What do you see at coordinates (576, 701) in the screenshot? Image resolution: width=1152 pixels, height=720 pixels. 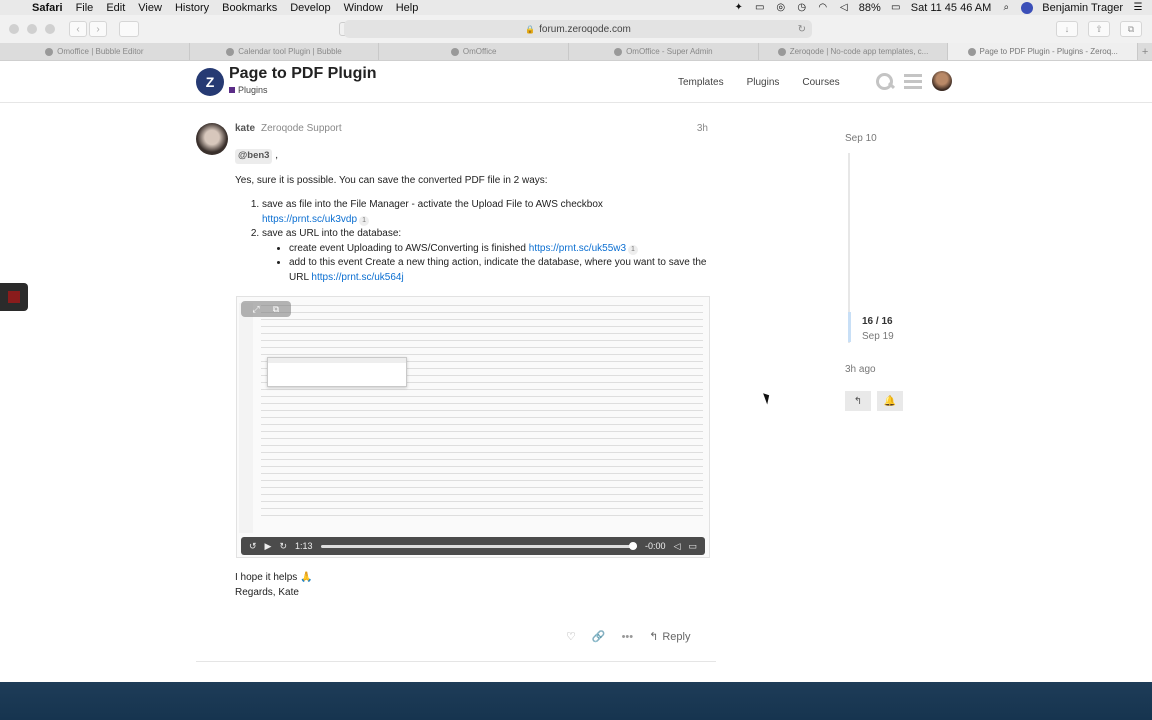 I see `desktop-background` at bounding box center [576, 701].